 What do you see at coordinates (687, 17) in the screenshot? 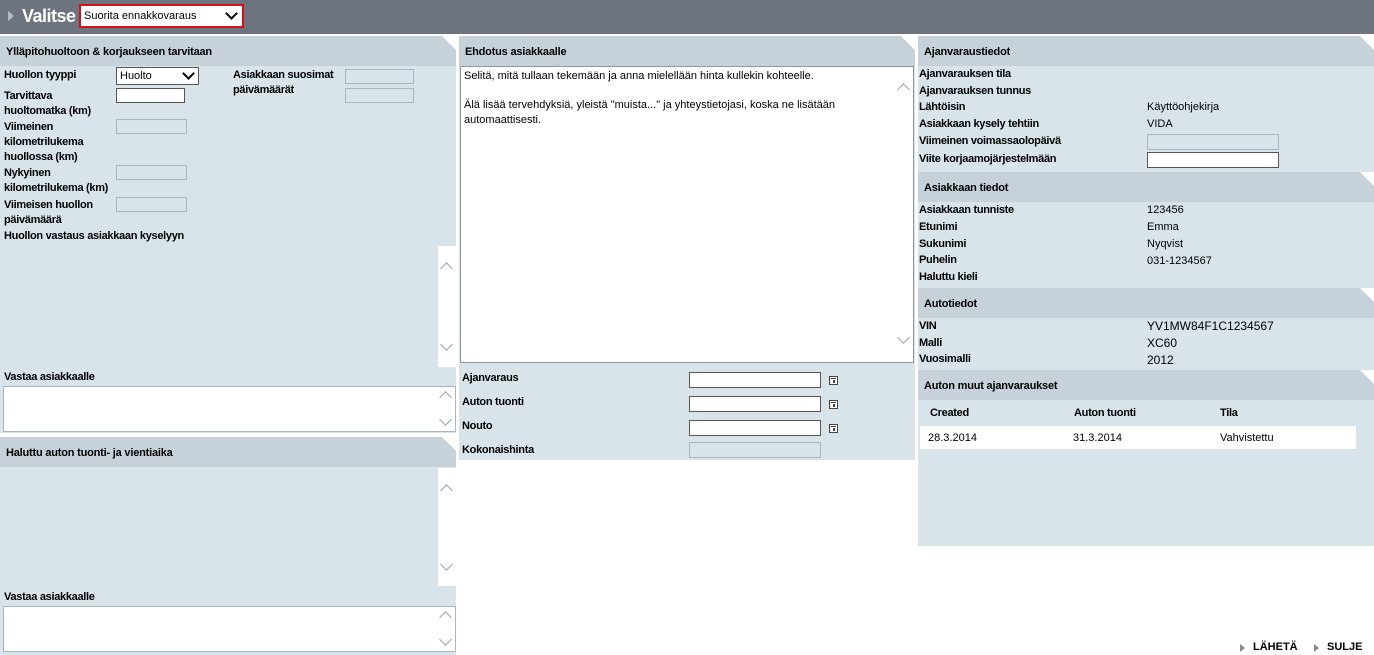
I see `top-bar: Valitse Suorita ennakkovaraus` at bounding box center [687, 17].